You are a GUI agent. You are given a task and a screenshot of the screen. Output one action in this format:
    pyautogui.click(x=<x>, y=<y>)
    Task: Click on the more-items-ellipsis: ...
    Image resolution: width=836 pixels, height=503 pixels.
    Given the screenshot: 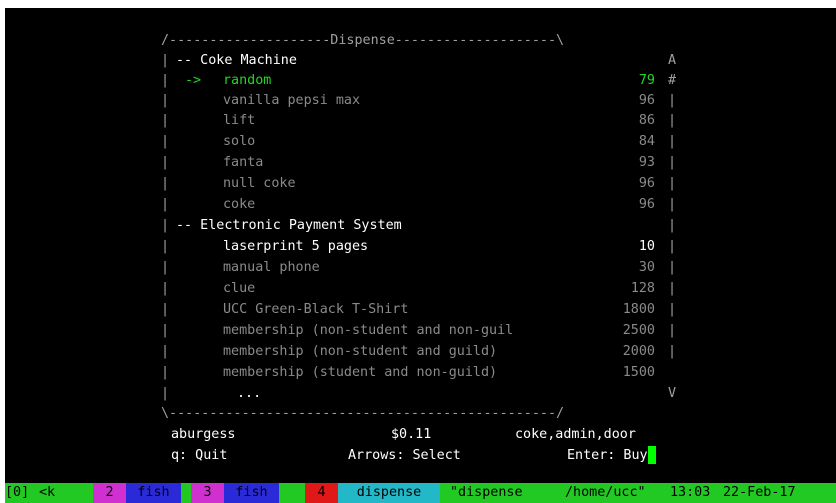 What is the action you would take?
    pyautogui.click(x=249, y=393)
    